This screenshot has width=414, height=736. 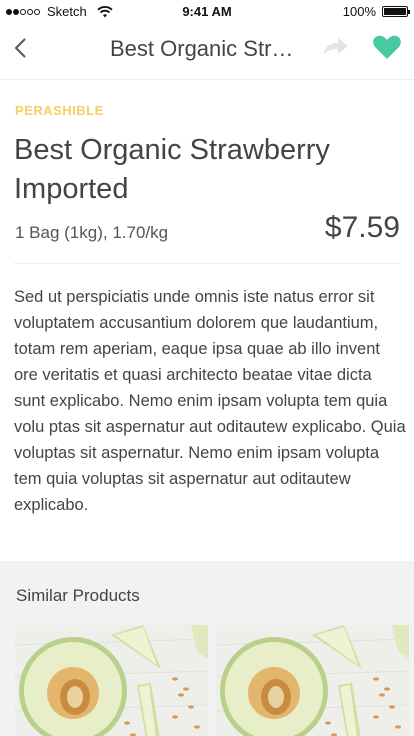 What do you see at coordinates (23, 11) in the screenshot?
I see `signal-strength-icon` at bounding box center [23, 11].